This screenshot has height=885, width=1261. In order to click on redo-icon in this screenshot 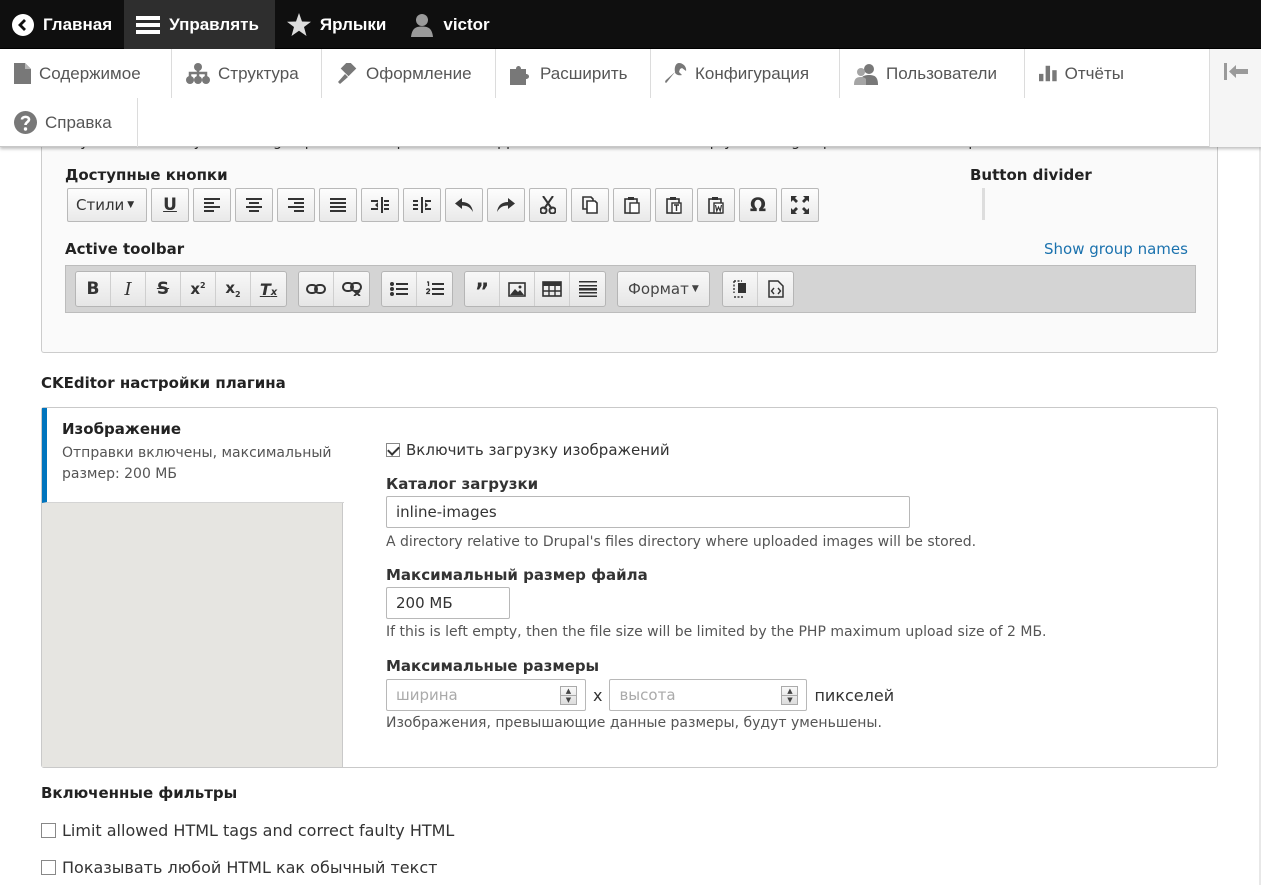, I will do `click(506, 205)`.